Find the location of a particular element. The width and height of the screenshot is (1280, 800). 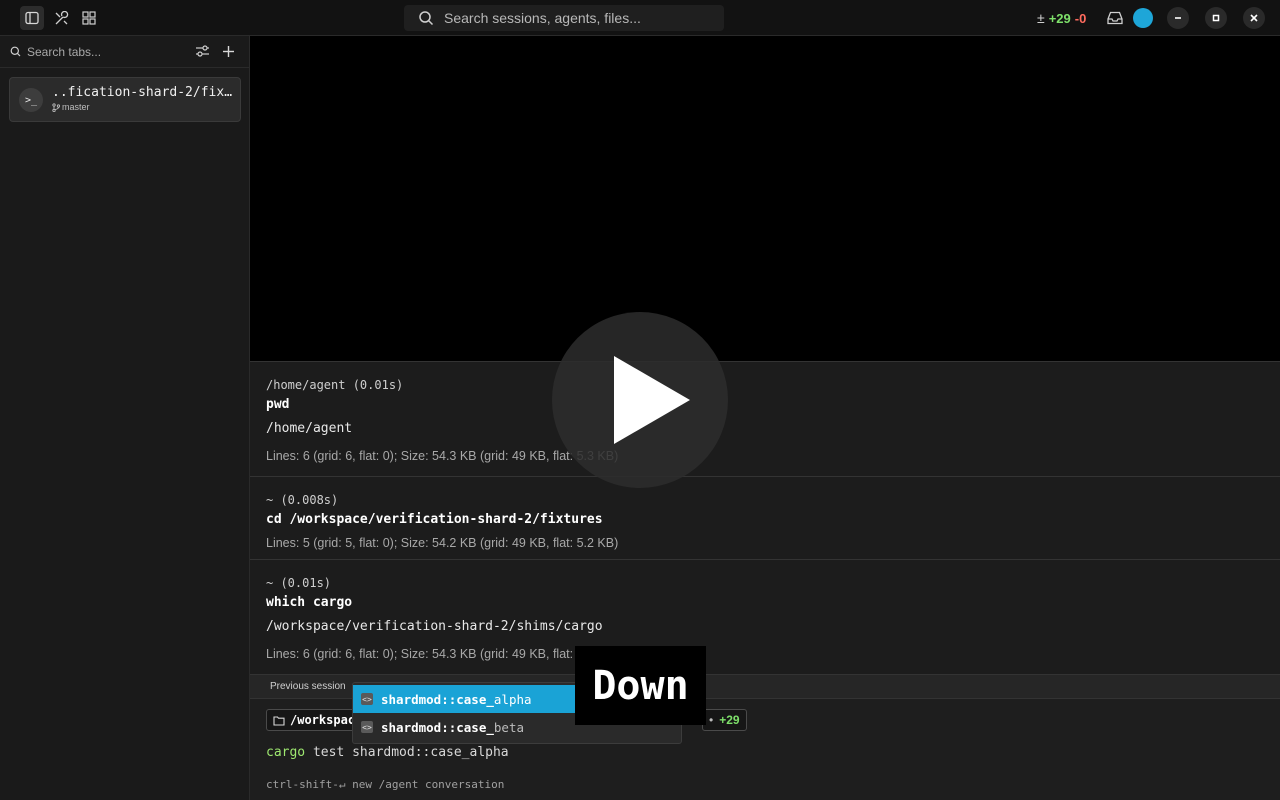

tools-button is located at coordinates (61, 18).